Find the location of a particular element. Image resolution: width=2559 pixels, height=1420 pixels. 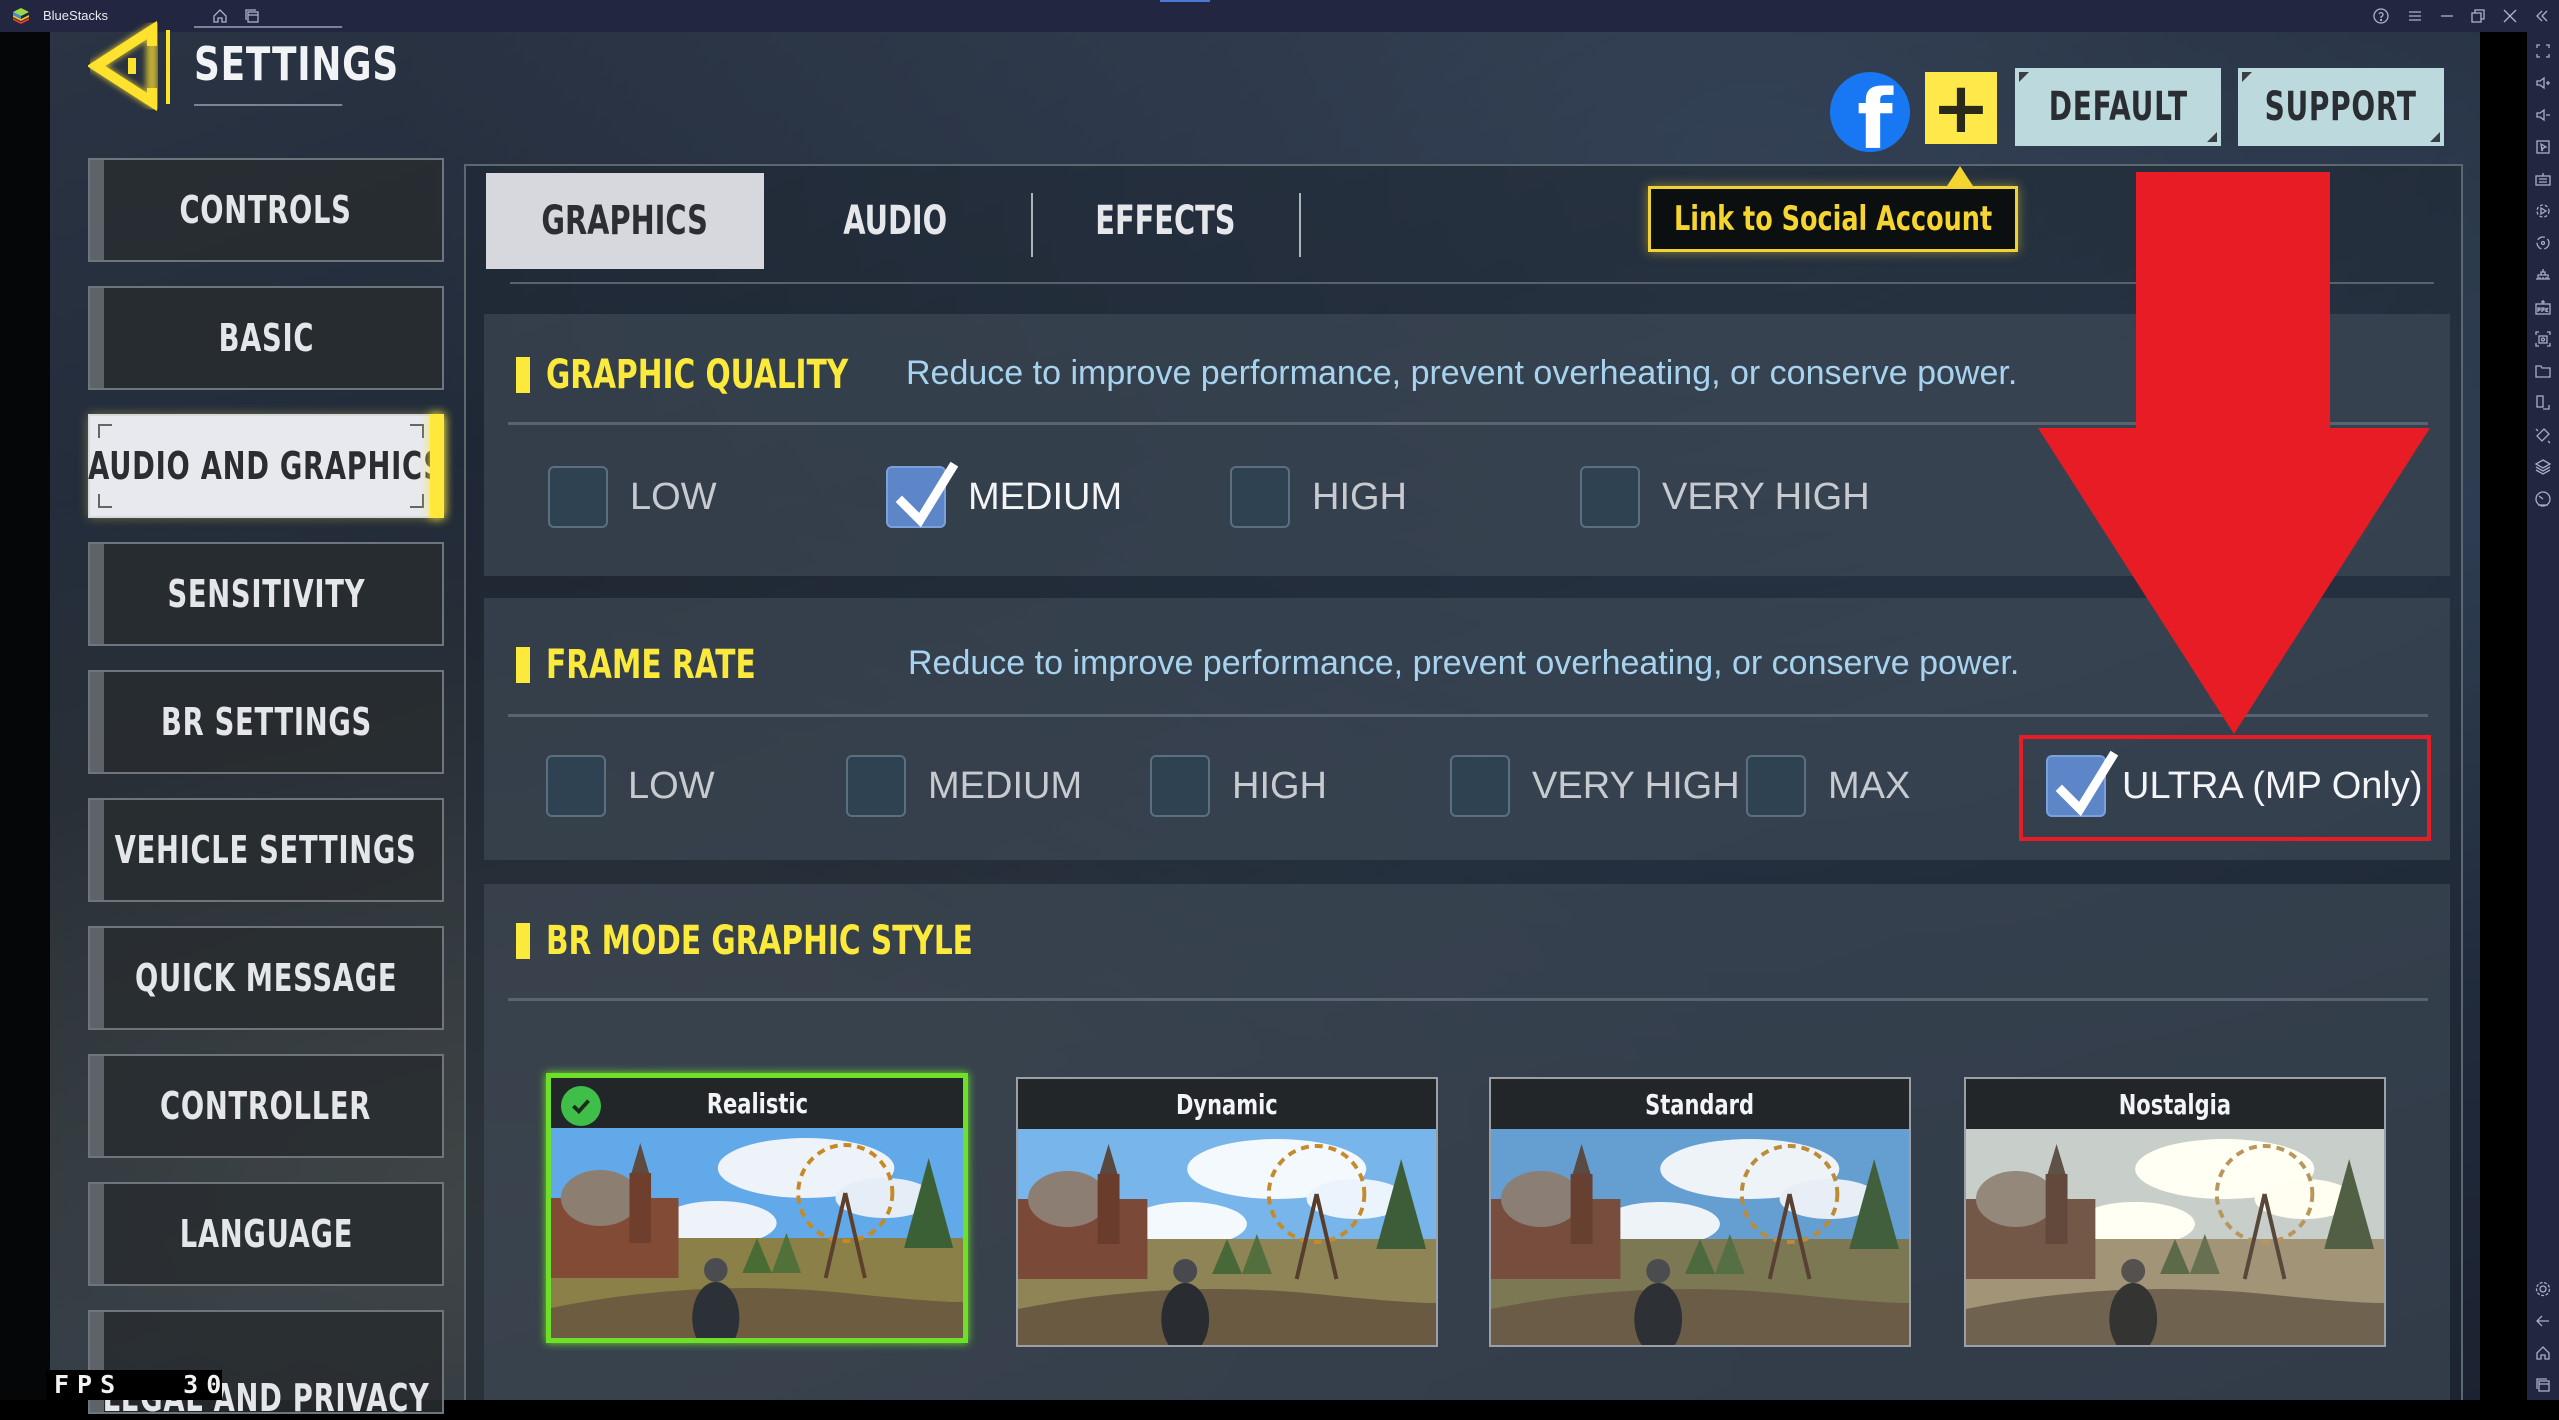

restore-icon is located at coordinates (2478, 16).